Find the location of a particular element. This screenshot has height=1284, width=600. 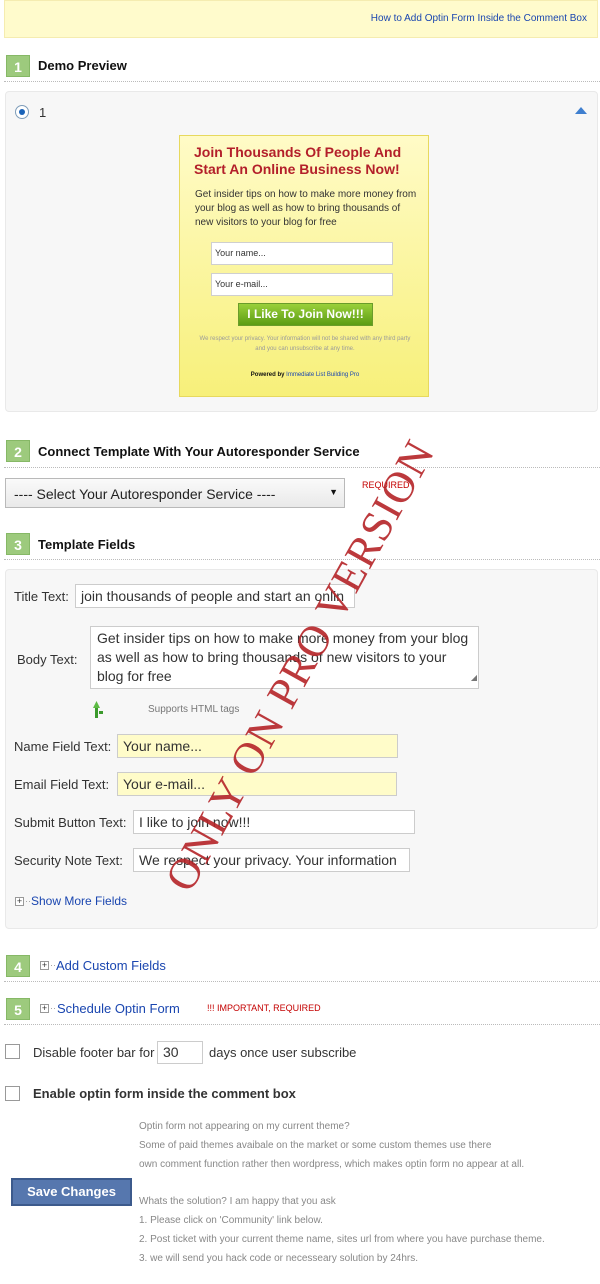

security-note-label: Security Note Text: is located at coordinates (68, 860).